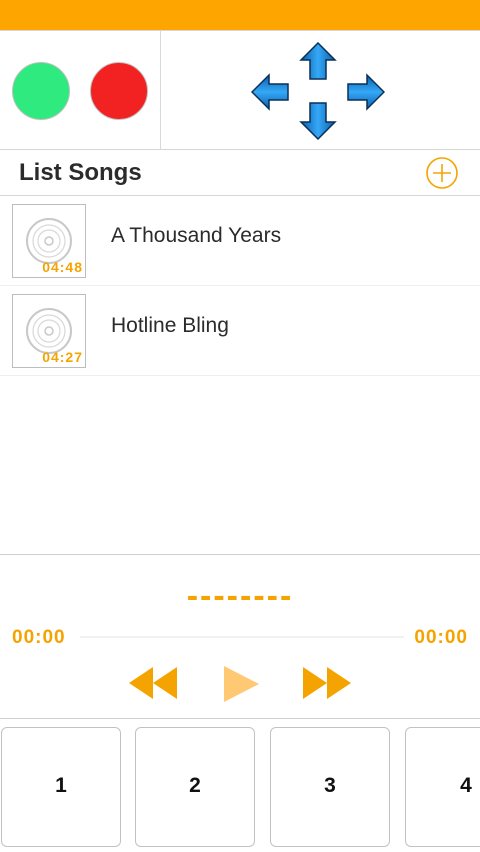 This screenshot has width=480, height=852. What do you see at coordinates (442, 173) in the screenshot?
I see `plus-circle-icon` at bounding box center [442, 173].